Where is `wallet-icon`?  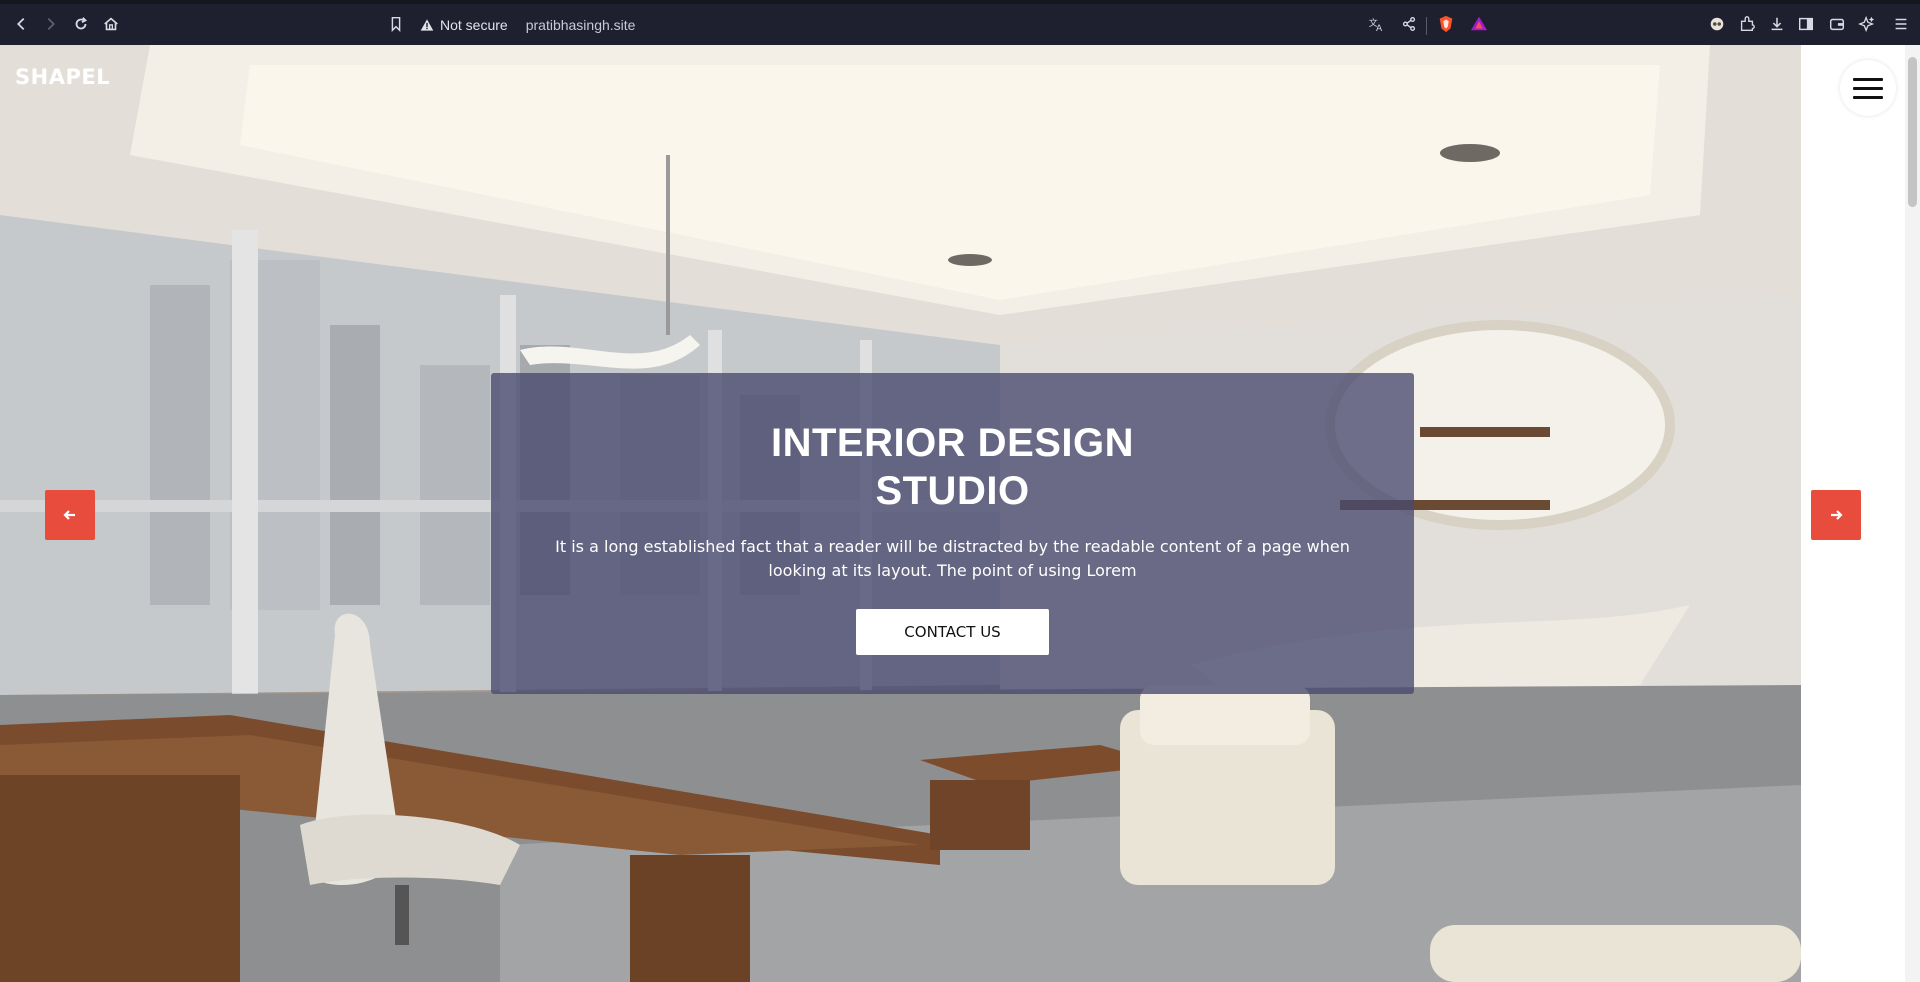 wallet-icon is located at coordinates (1837, 24).